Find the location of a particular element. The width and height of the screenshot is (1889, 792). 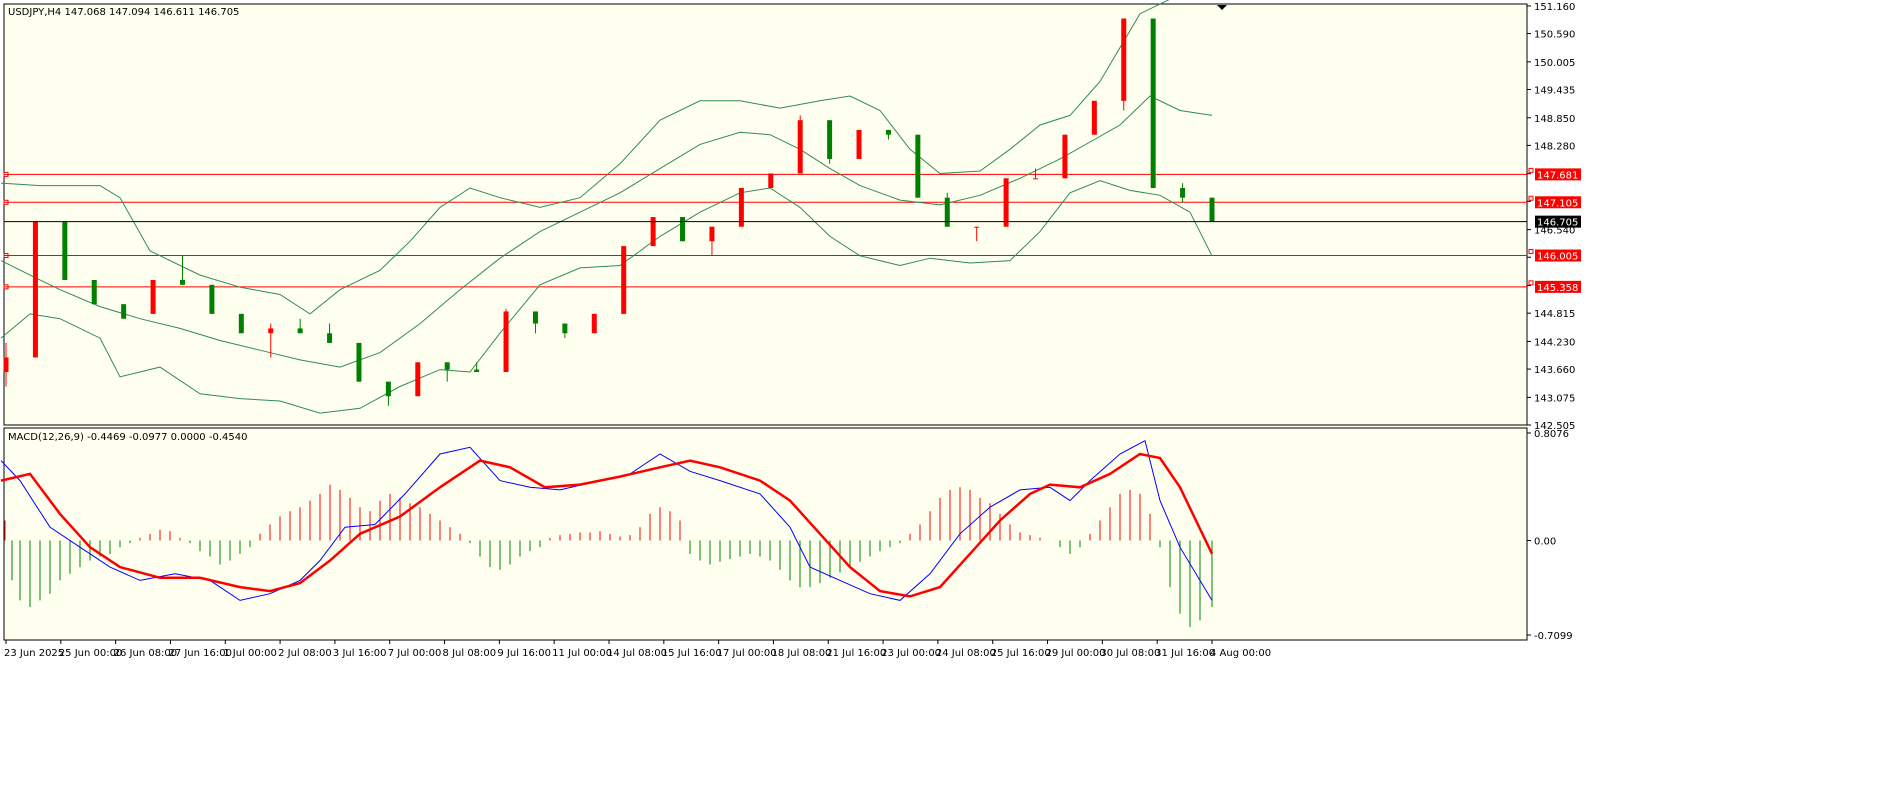

price-tick-label: 150.005 is located at coordinates (1554, 63).